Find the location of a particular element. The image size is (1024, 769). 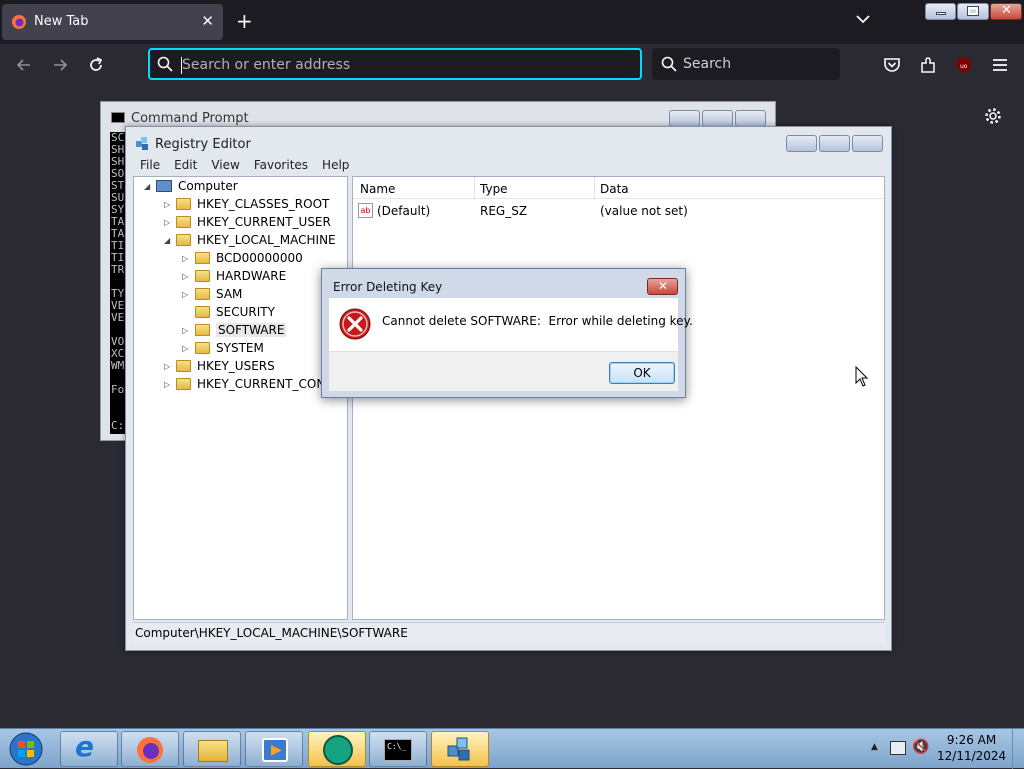

close-window-button: ✕ is located at coordinates (1006, 11).